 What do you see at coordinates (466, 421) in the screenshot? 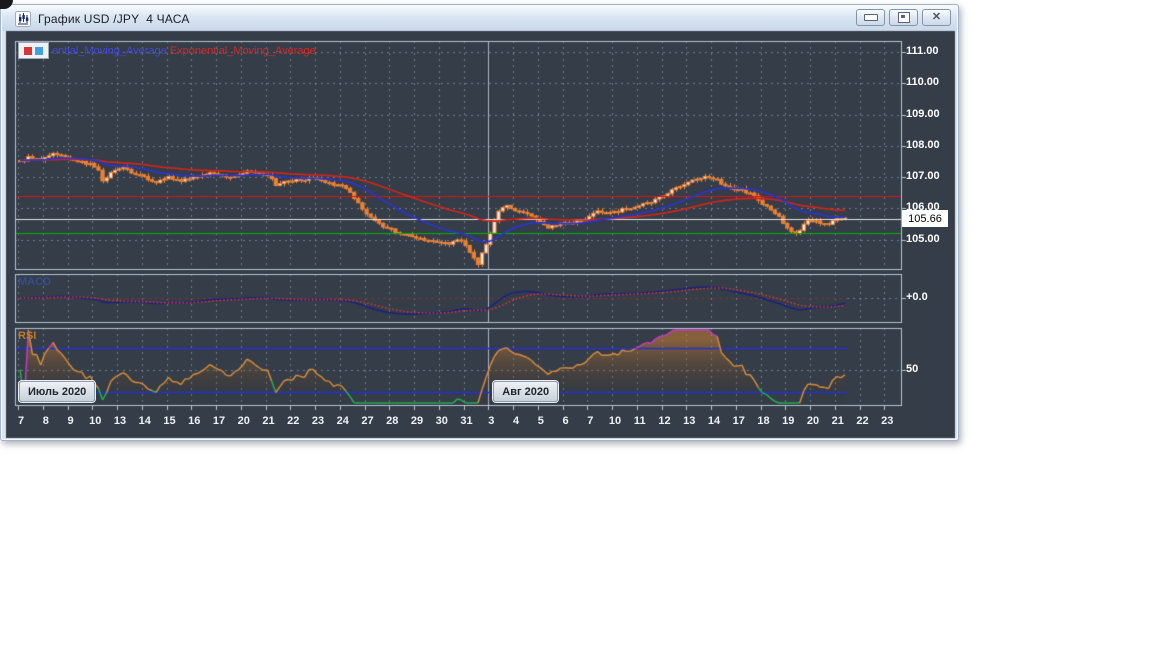
I see `x-axis-label: 31` at bounding box center [466, 421].